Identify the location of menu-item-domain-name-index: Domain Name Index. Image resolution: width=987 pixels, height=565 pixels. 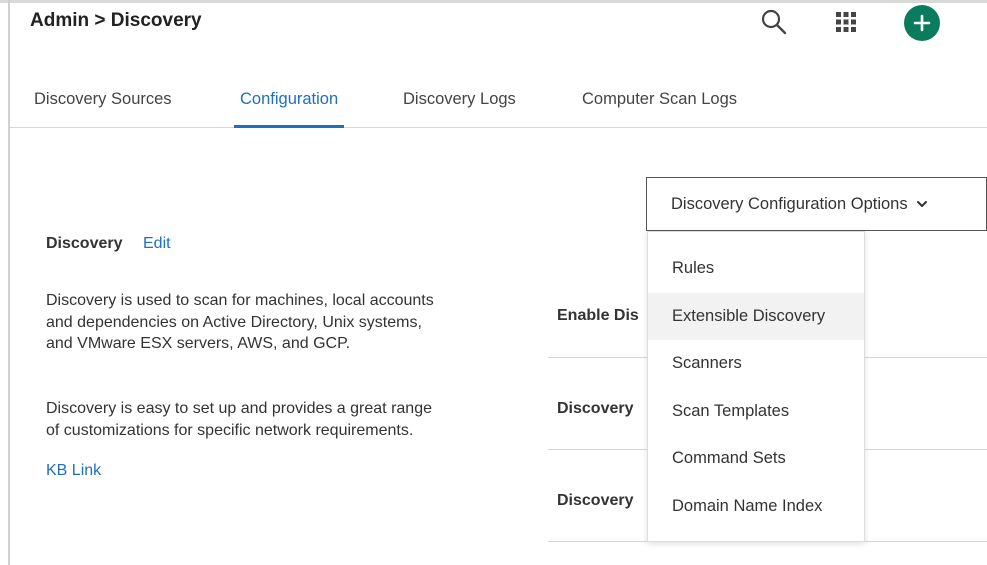
(756, 507).